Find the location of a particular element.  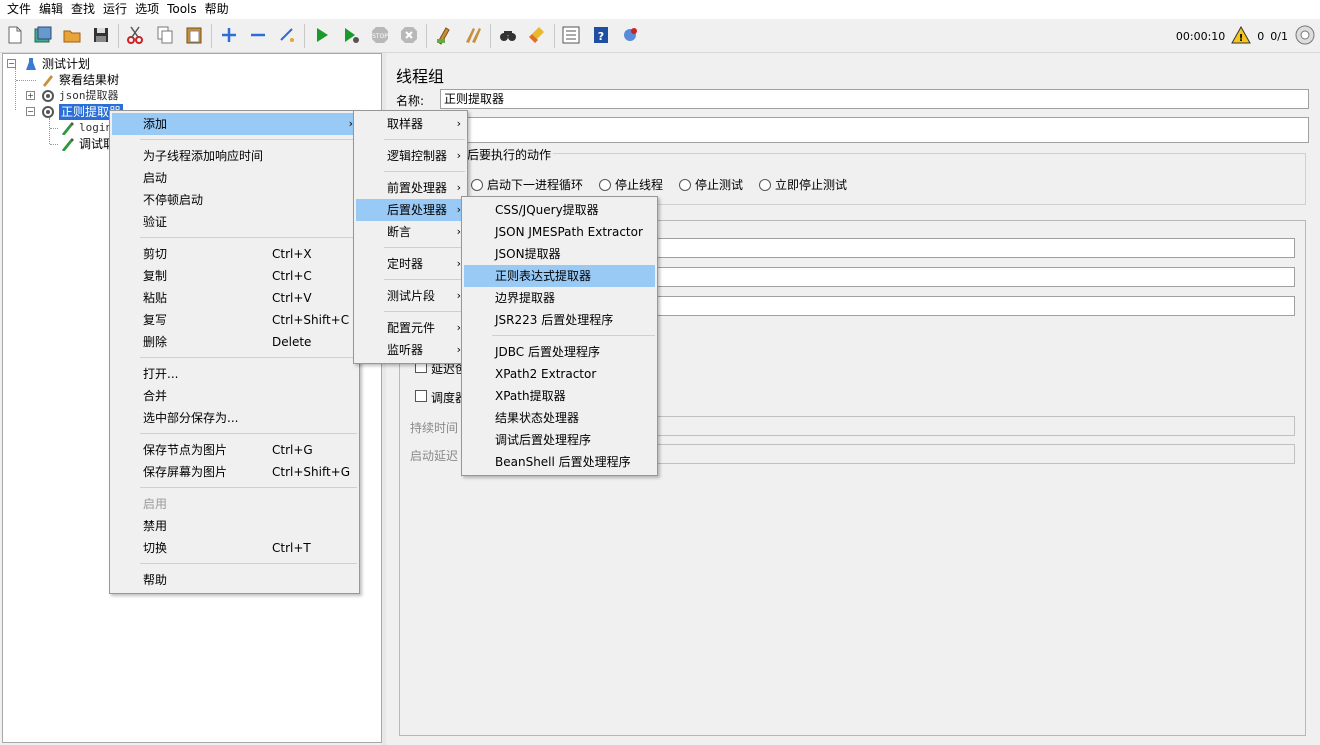

menu-item-jdbc-postprocessor: JDBC 后置处理程序 is located at coordinates (559, 352).